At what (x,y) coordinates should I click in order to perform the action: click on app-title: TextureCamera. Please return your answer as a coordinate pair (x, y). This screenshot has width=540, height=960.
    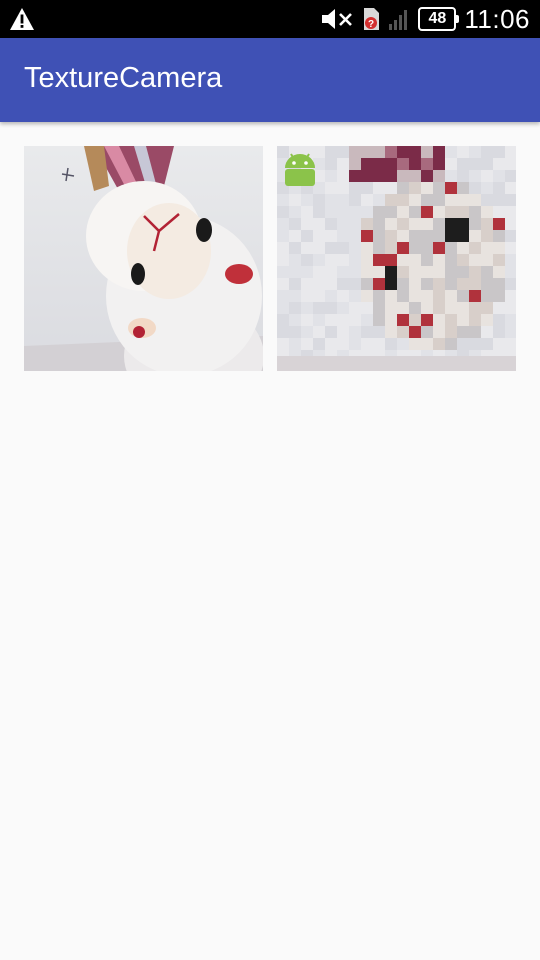
    Looking at the image, I should click on (123, 78).